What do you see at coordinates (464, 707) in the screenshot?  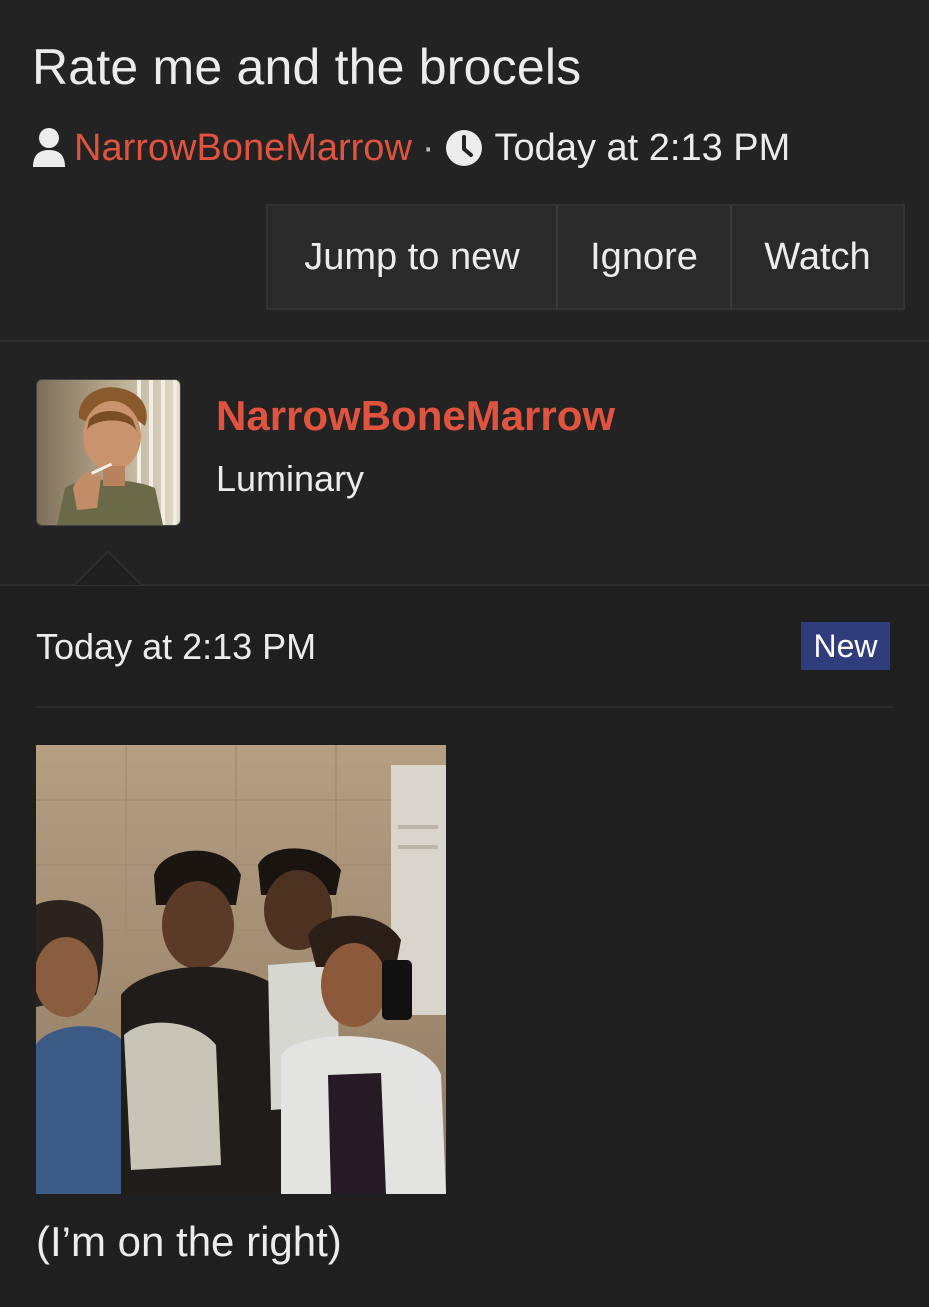 I see `post-divider` at bounding box center [464, 707].